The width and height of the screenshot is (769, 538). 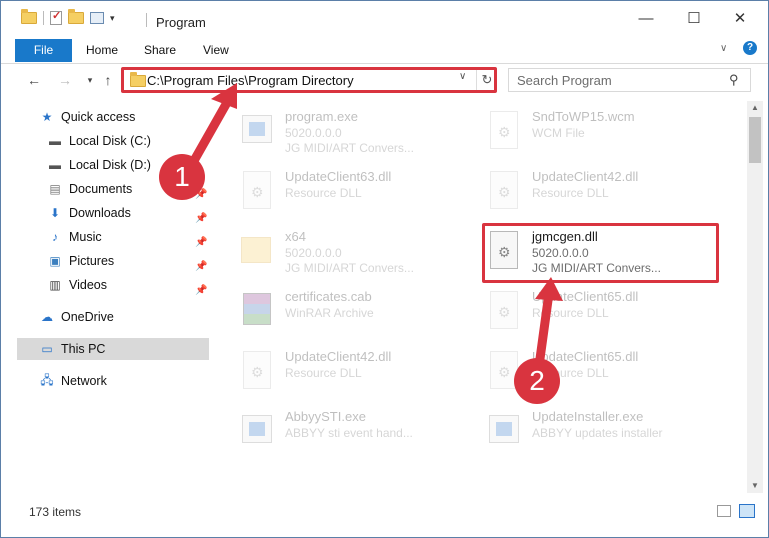 What do you see at coordinates (646, 19) in the screenshot?
I see `minimize-button: —` at bounding box center [646, 19].